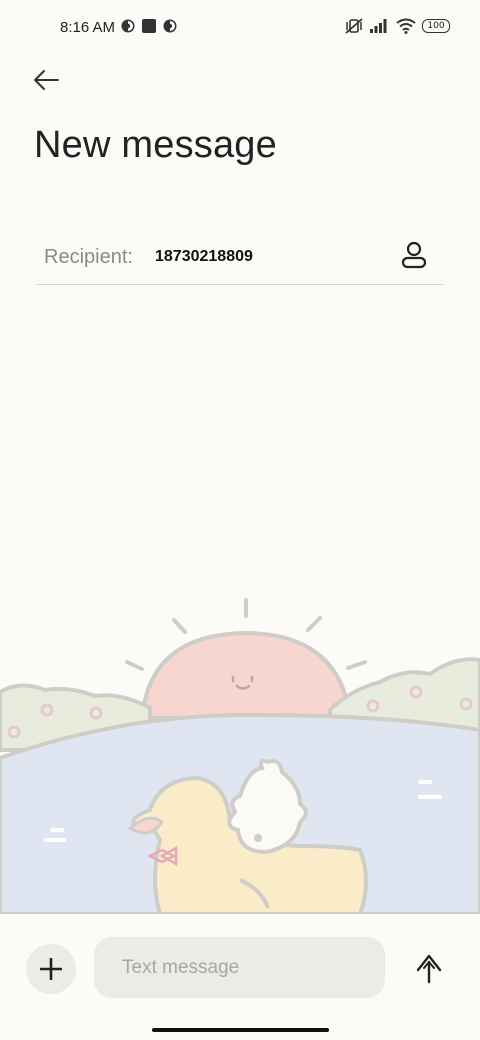 This screenshot has height=1040, width=480. Describe the element at coordinates (155, 145) in the screenshot. I see `page-title: New message` at that location.